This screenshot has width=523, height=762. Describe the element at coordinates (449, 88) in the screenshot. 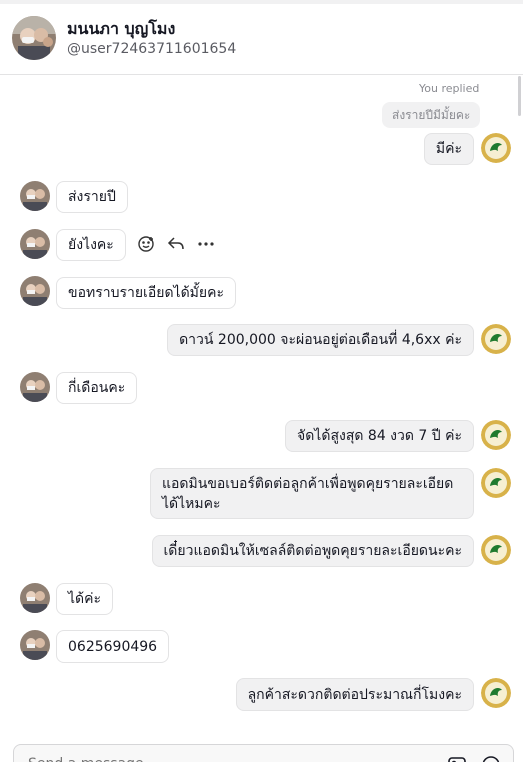

I see `you-replied-label: You replied` at that location.